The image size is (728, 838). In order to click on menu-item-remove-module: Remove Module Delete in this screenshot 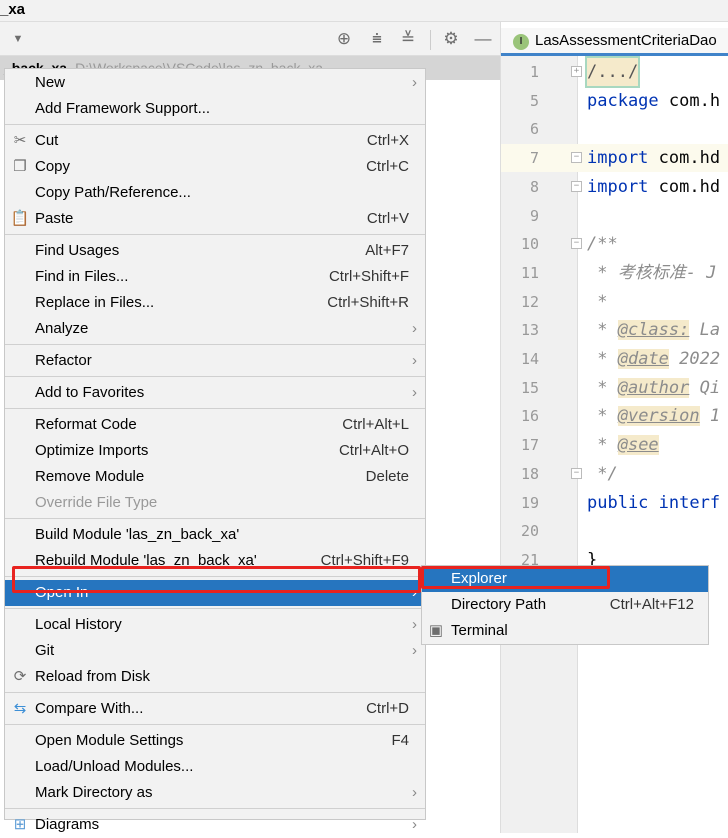, I will do `click(215, 477)`.